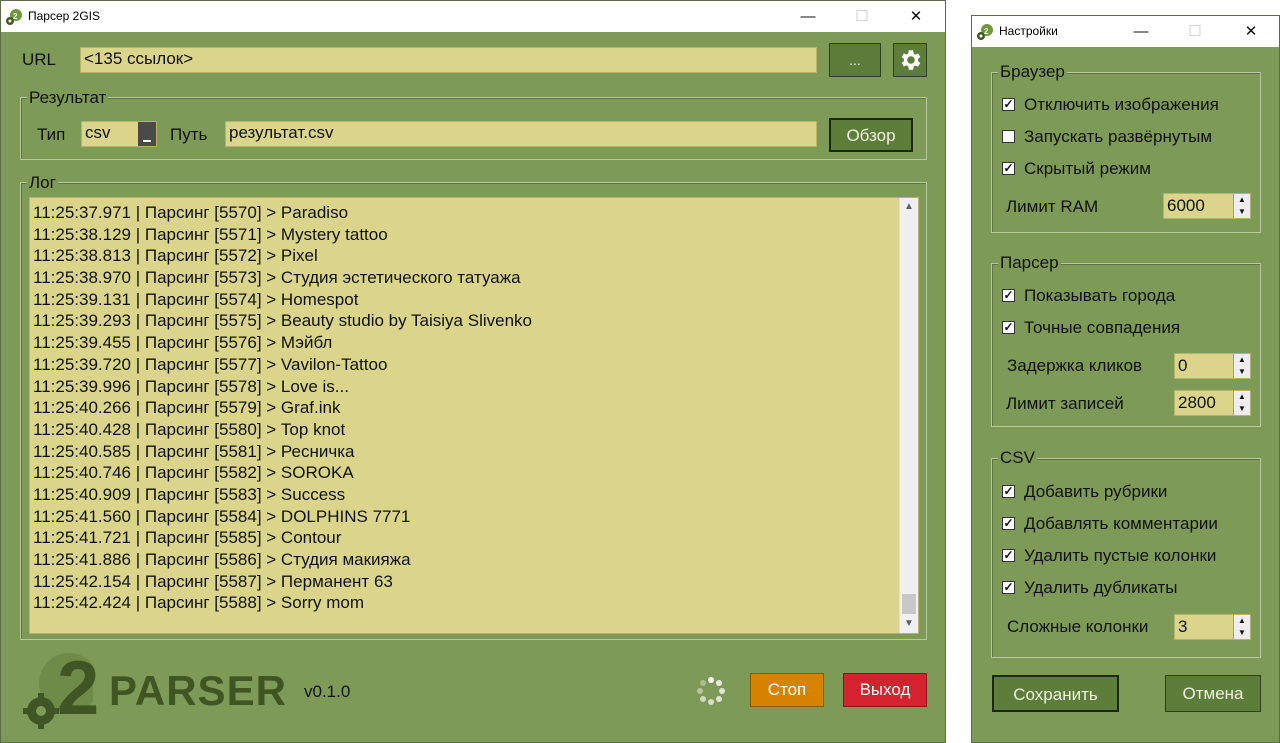 Image resolution: width=1280 pixels, height=743 pixels. Describe the element at coordinates (1095, 492) in the screenshot. I see `add-rubrics-label: Добавить рубрики` at that location.